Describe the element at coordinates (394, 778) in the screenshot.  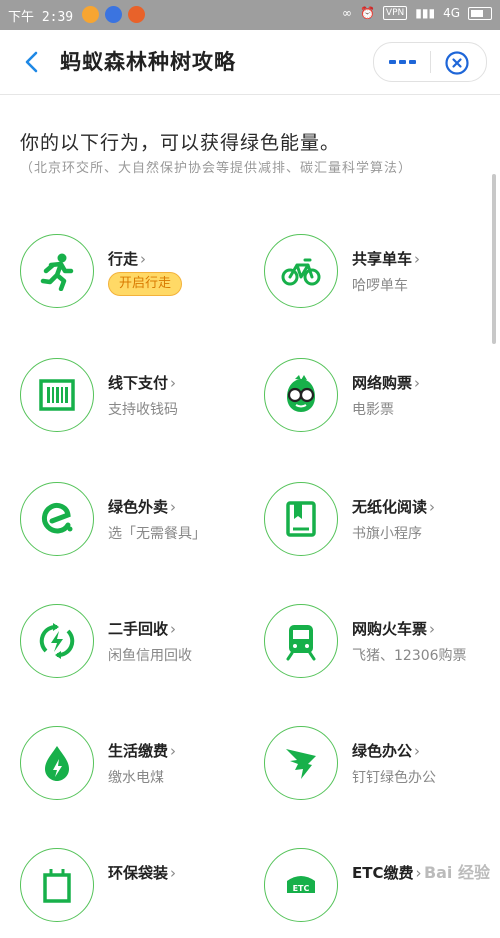
I see `item-sub: 钉钉绿色办公` at that location.